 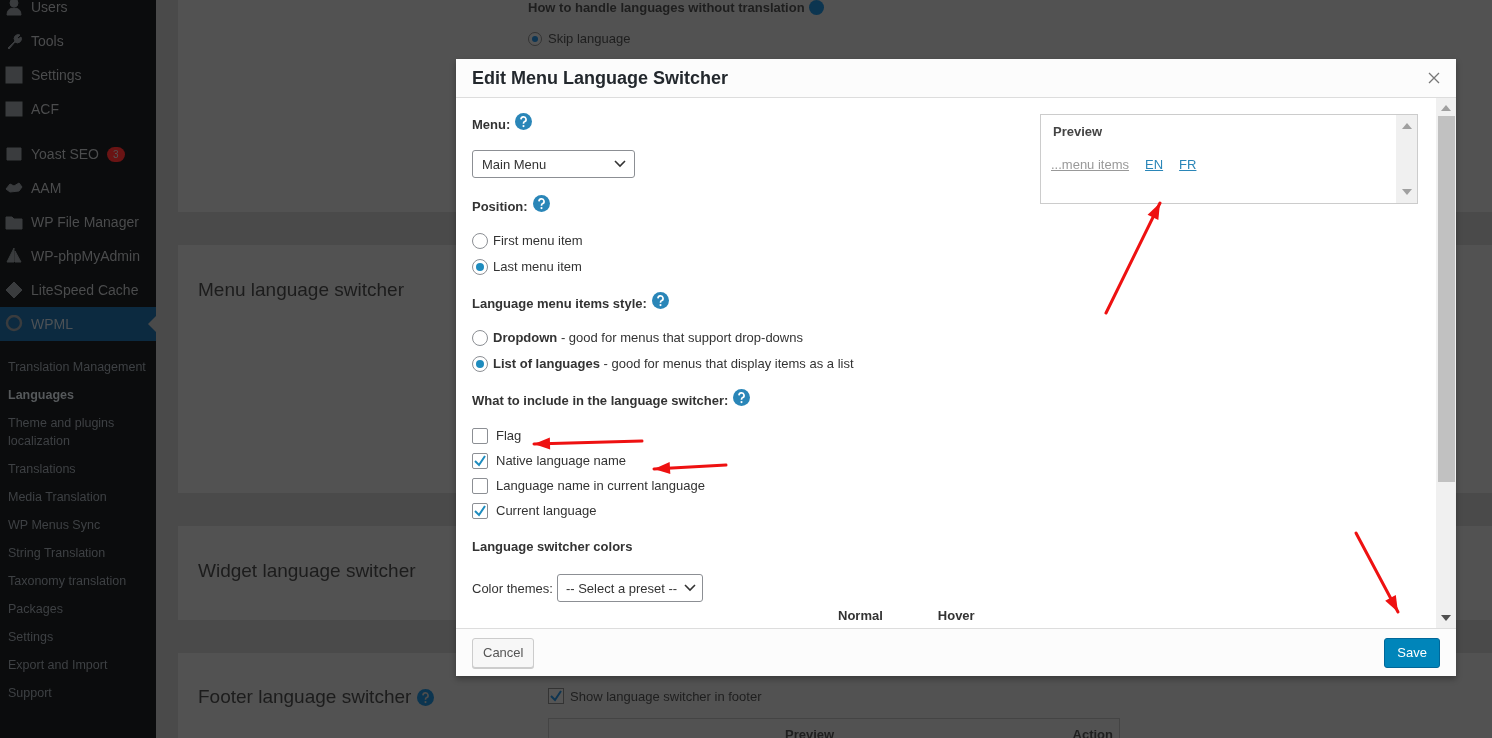 I want to click on preset-select: -- Select a preset --, so click(x=629, y=588).